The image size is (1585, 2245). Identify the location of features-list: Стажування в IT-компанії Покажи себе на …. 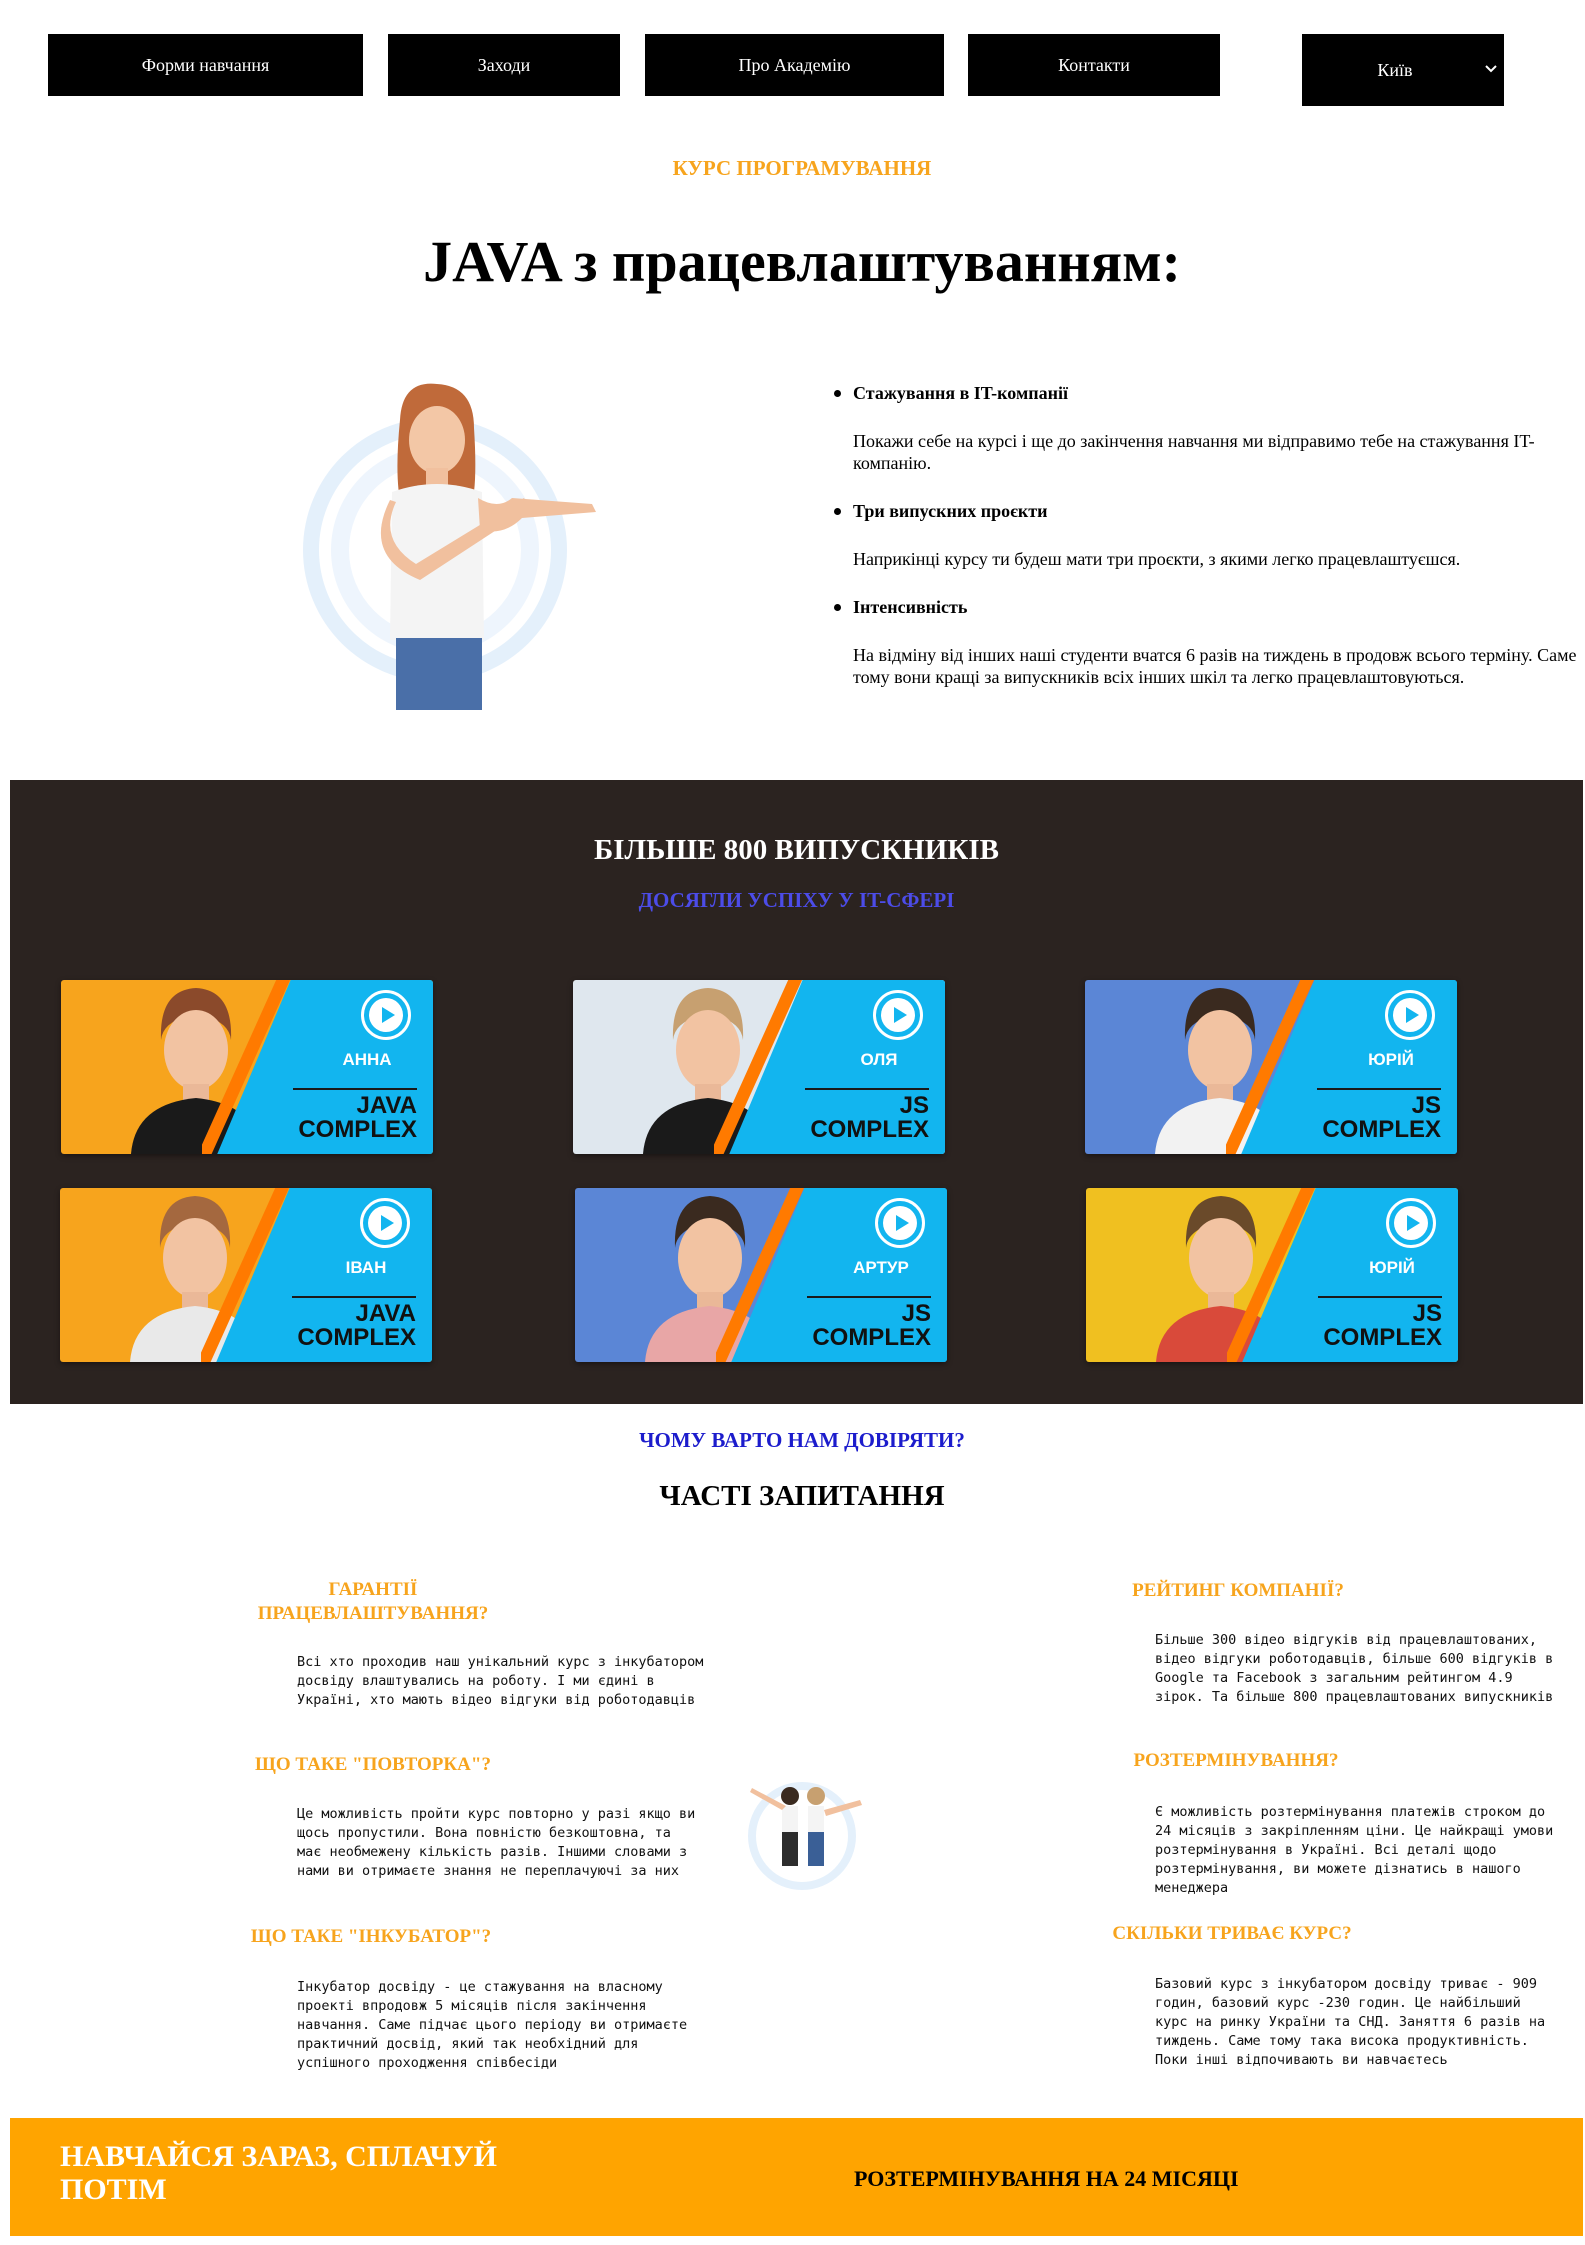
(1205, 548).